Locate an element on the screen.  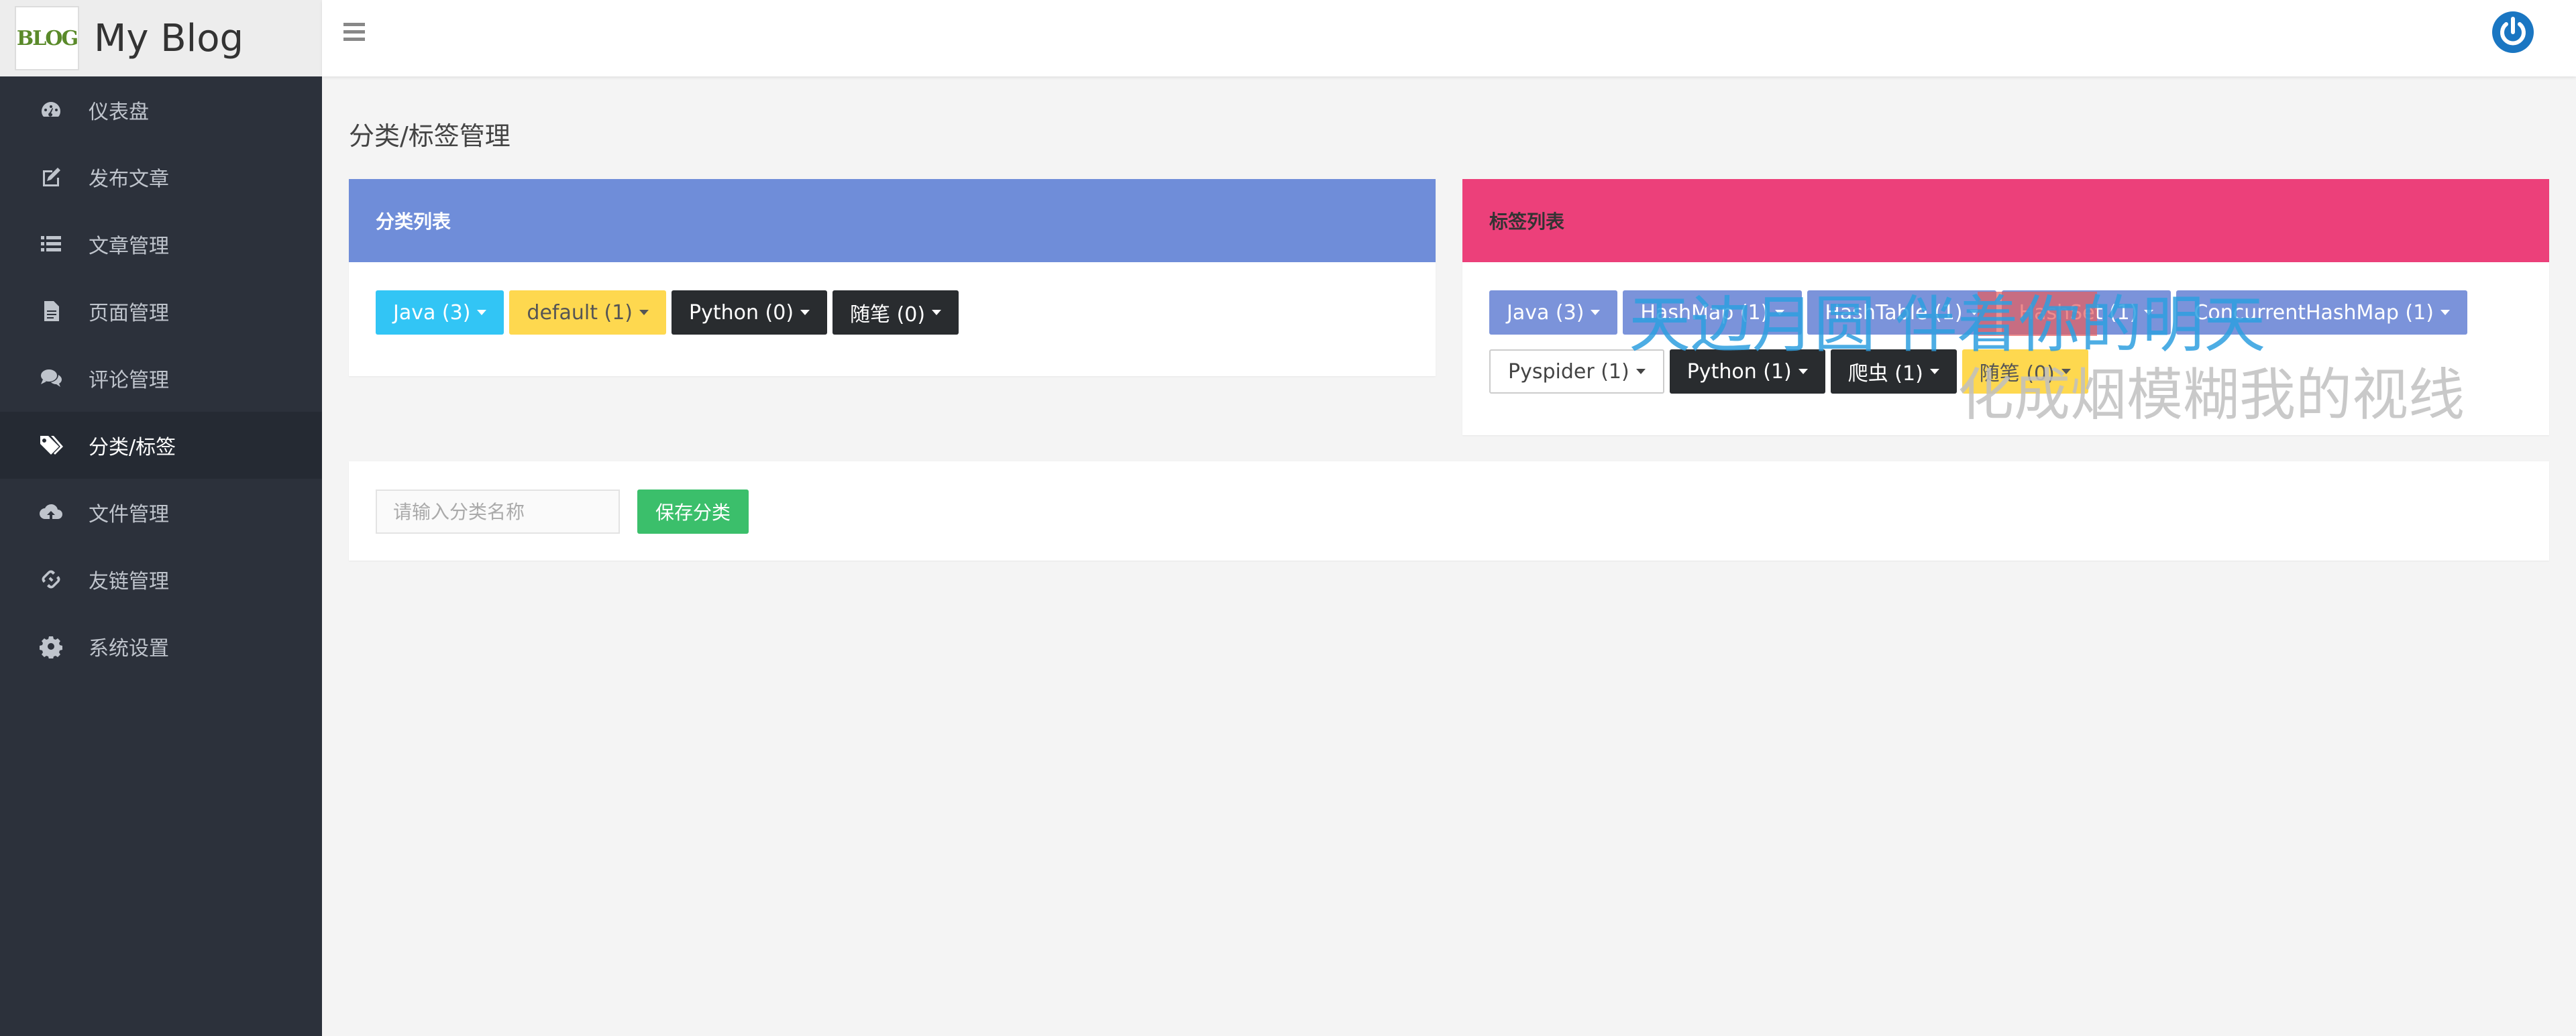
tag-dropdown-label: HashSet (1) is located at coordinates (2078, 312).